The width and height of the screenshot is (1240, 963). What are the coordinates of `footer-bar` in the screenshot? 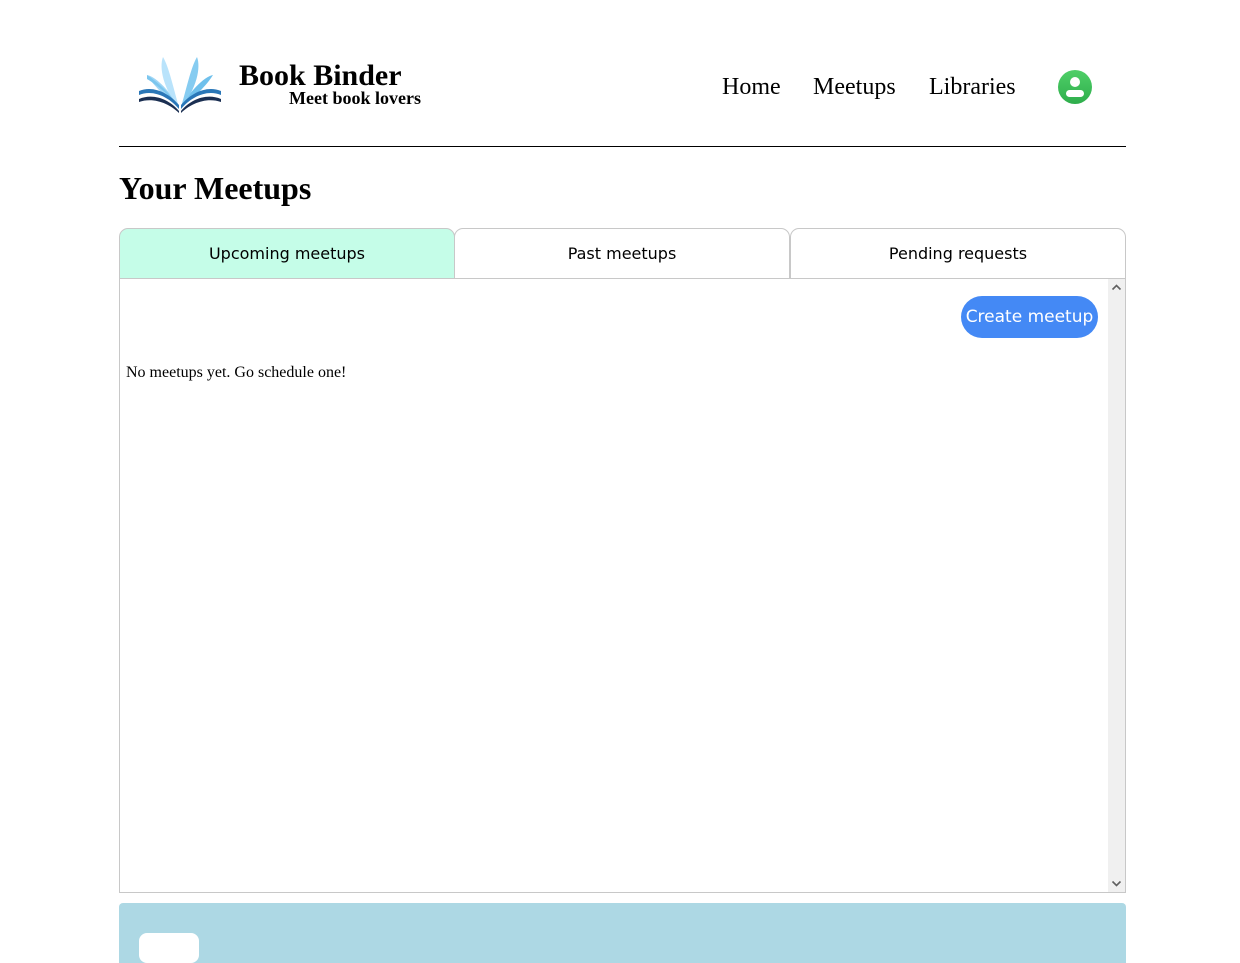 It's located at (622, 933).